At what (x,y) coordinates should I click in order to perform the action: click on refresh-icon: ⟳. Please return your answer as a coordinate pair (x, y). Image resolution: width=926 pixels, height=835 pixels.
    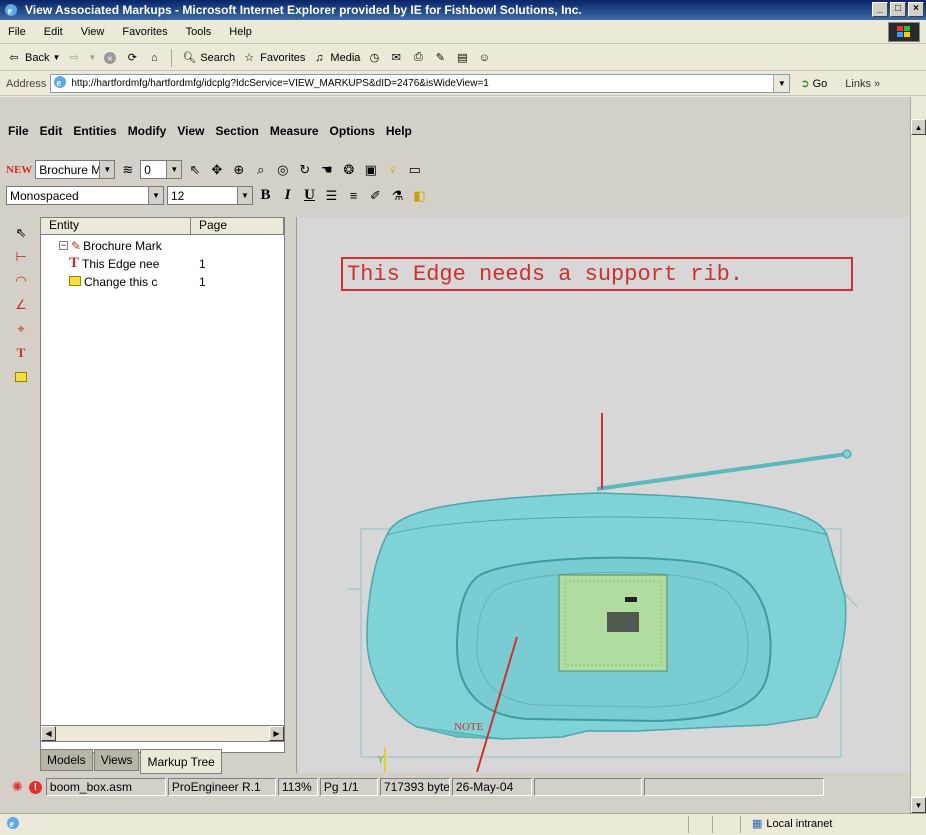
    Looking at the image, I should click on (132, 58).